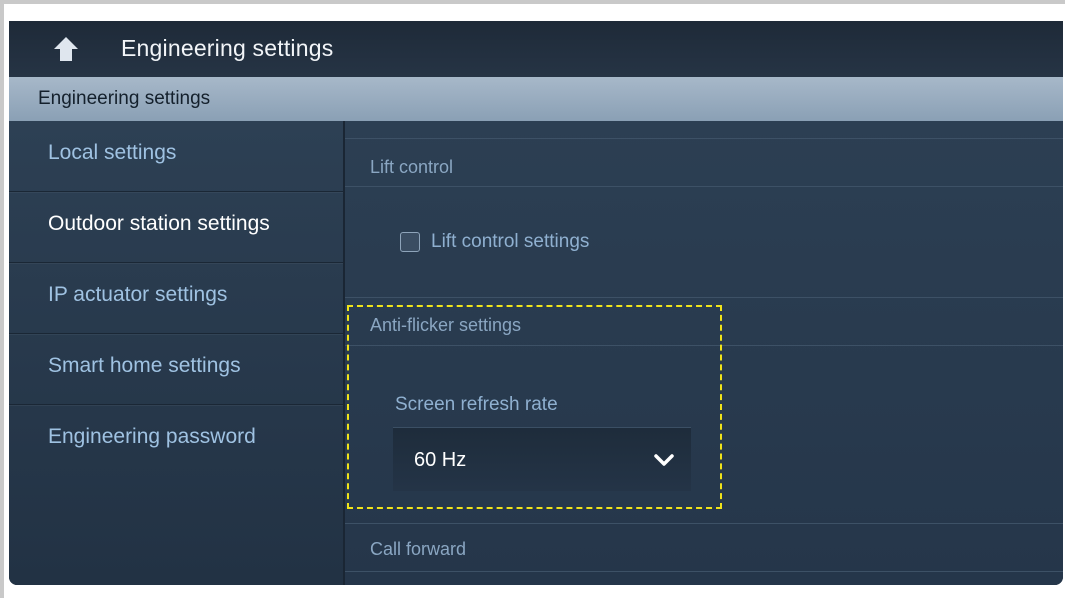 The width and height of the screenshot is (1065, 598). I want to click on title-bar: Engineering settings, so click(536, 49).